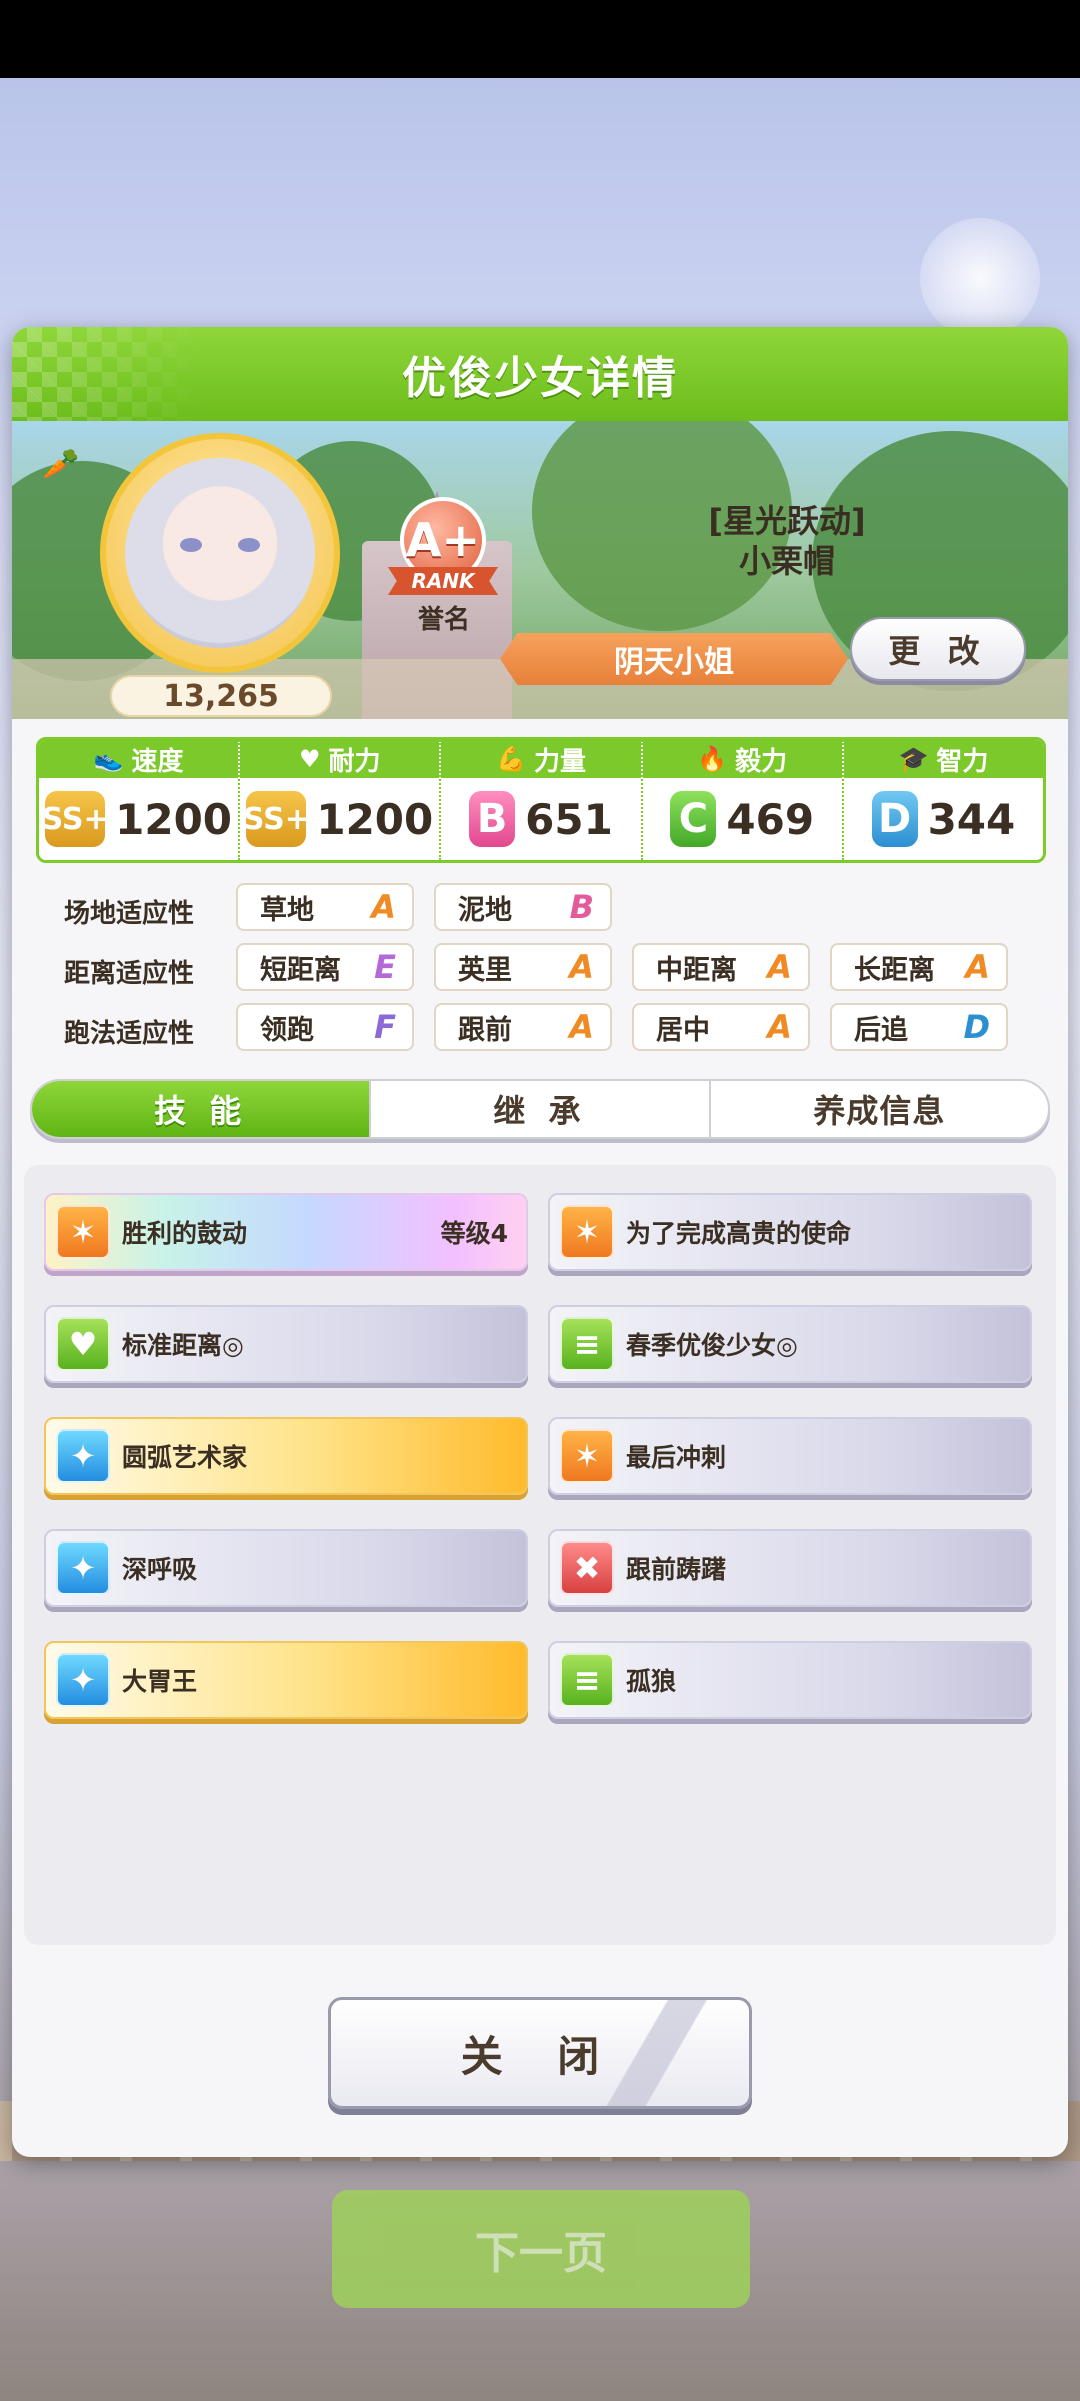 The height and width of the screenshot is (2401, 1080). Describe the element at coordinates (674, 659) in the screenshot. I see `character-title: 阴天小姐` at that location.